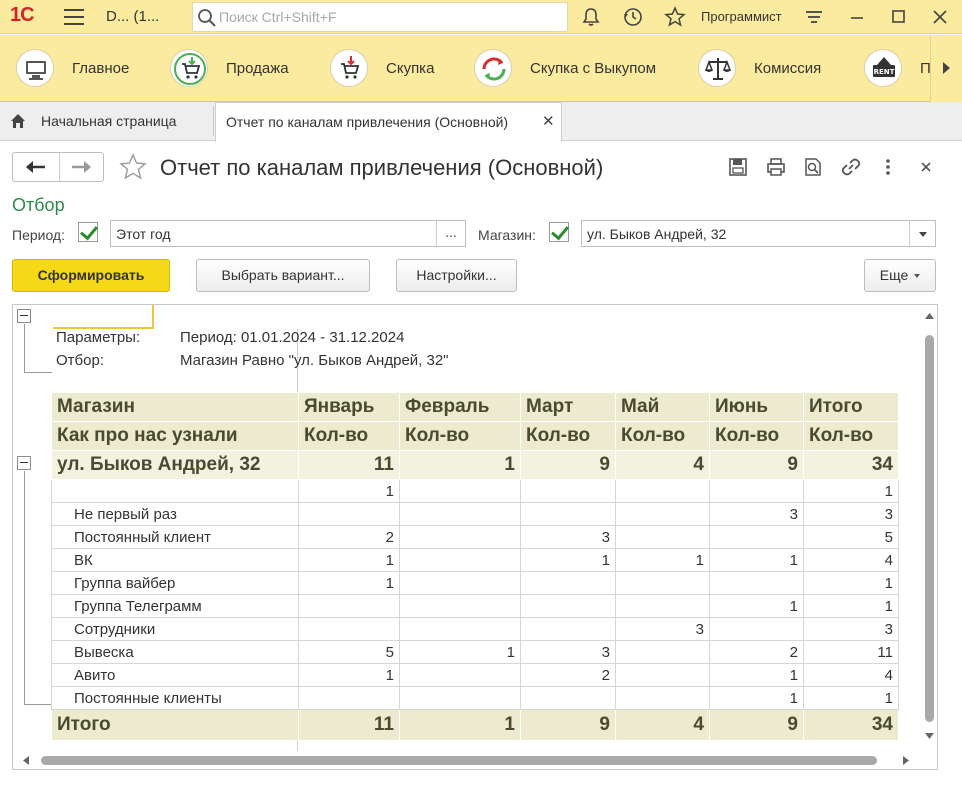  Describe the element at coordinates (568, 675) in the screenshot. I see `value-cell: 2` at that location.